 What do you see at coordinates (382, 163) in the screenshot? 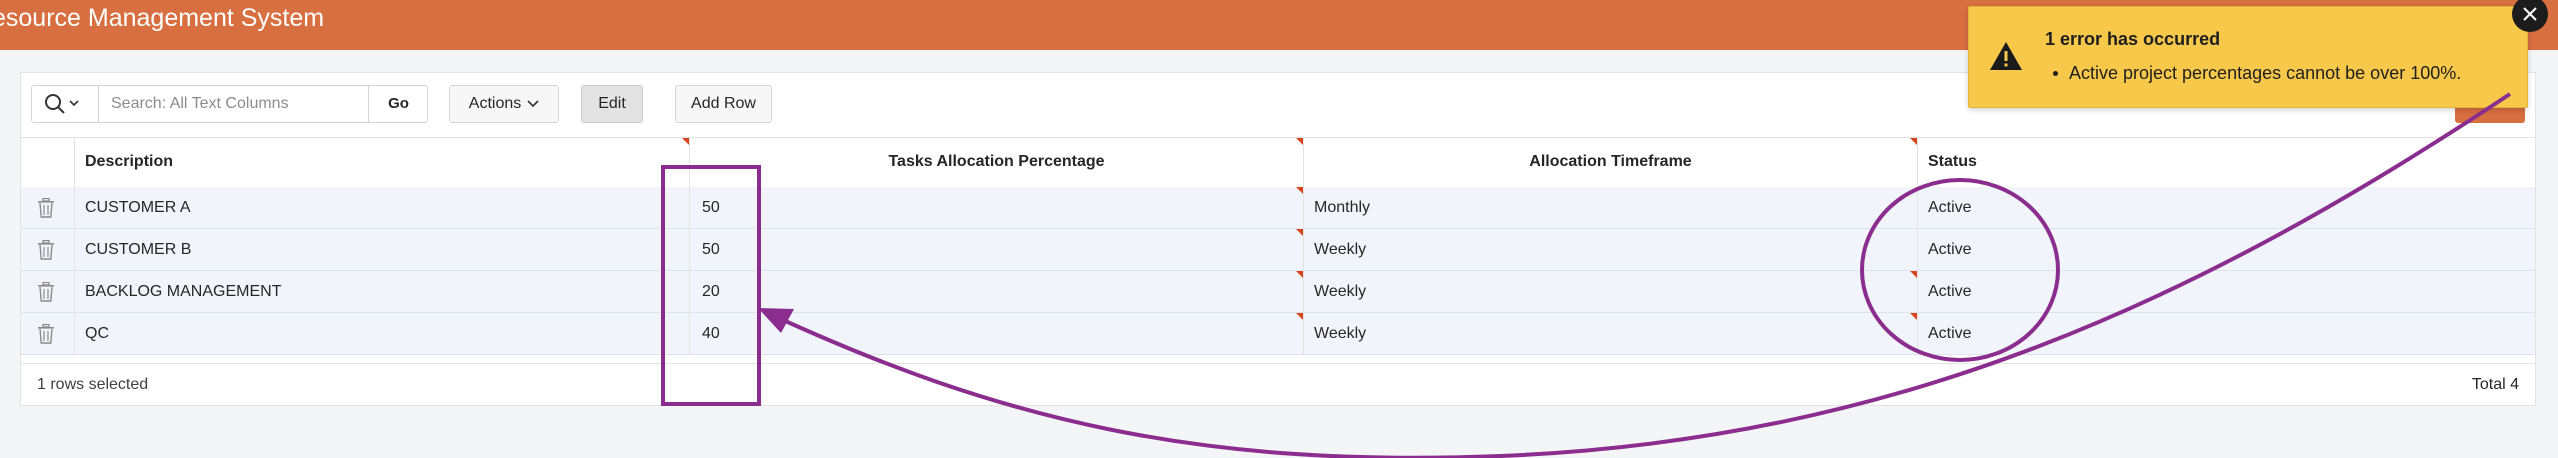
I see `column-header-description: Description` at bounding box center [382, 163].